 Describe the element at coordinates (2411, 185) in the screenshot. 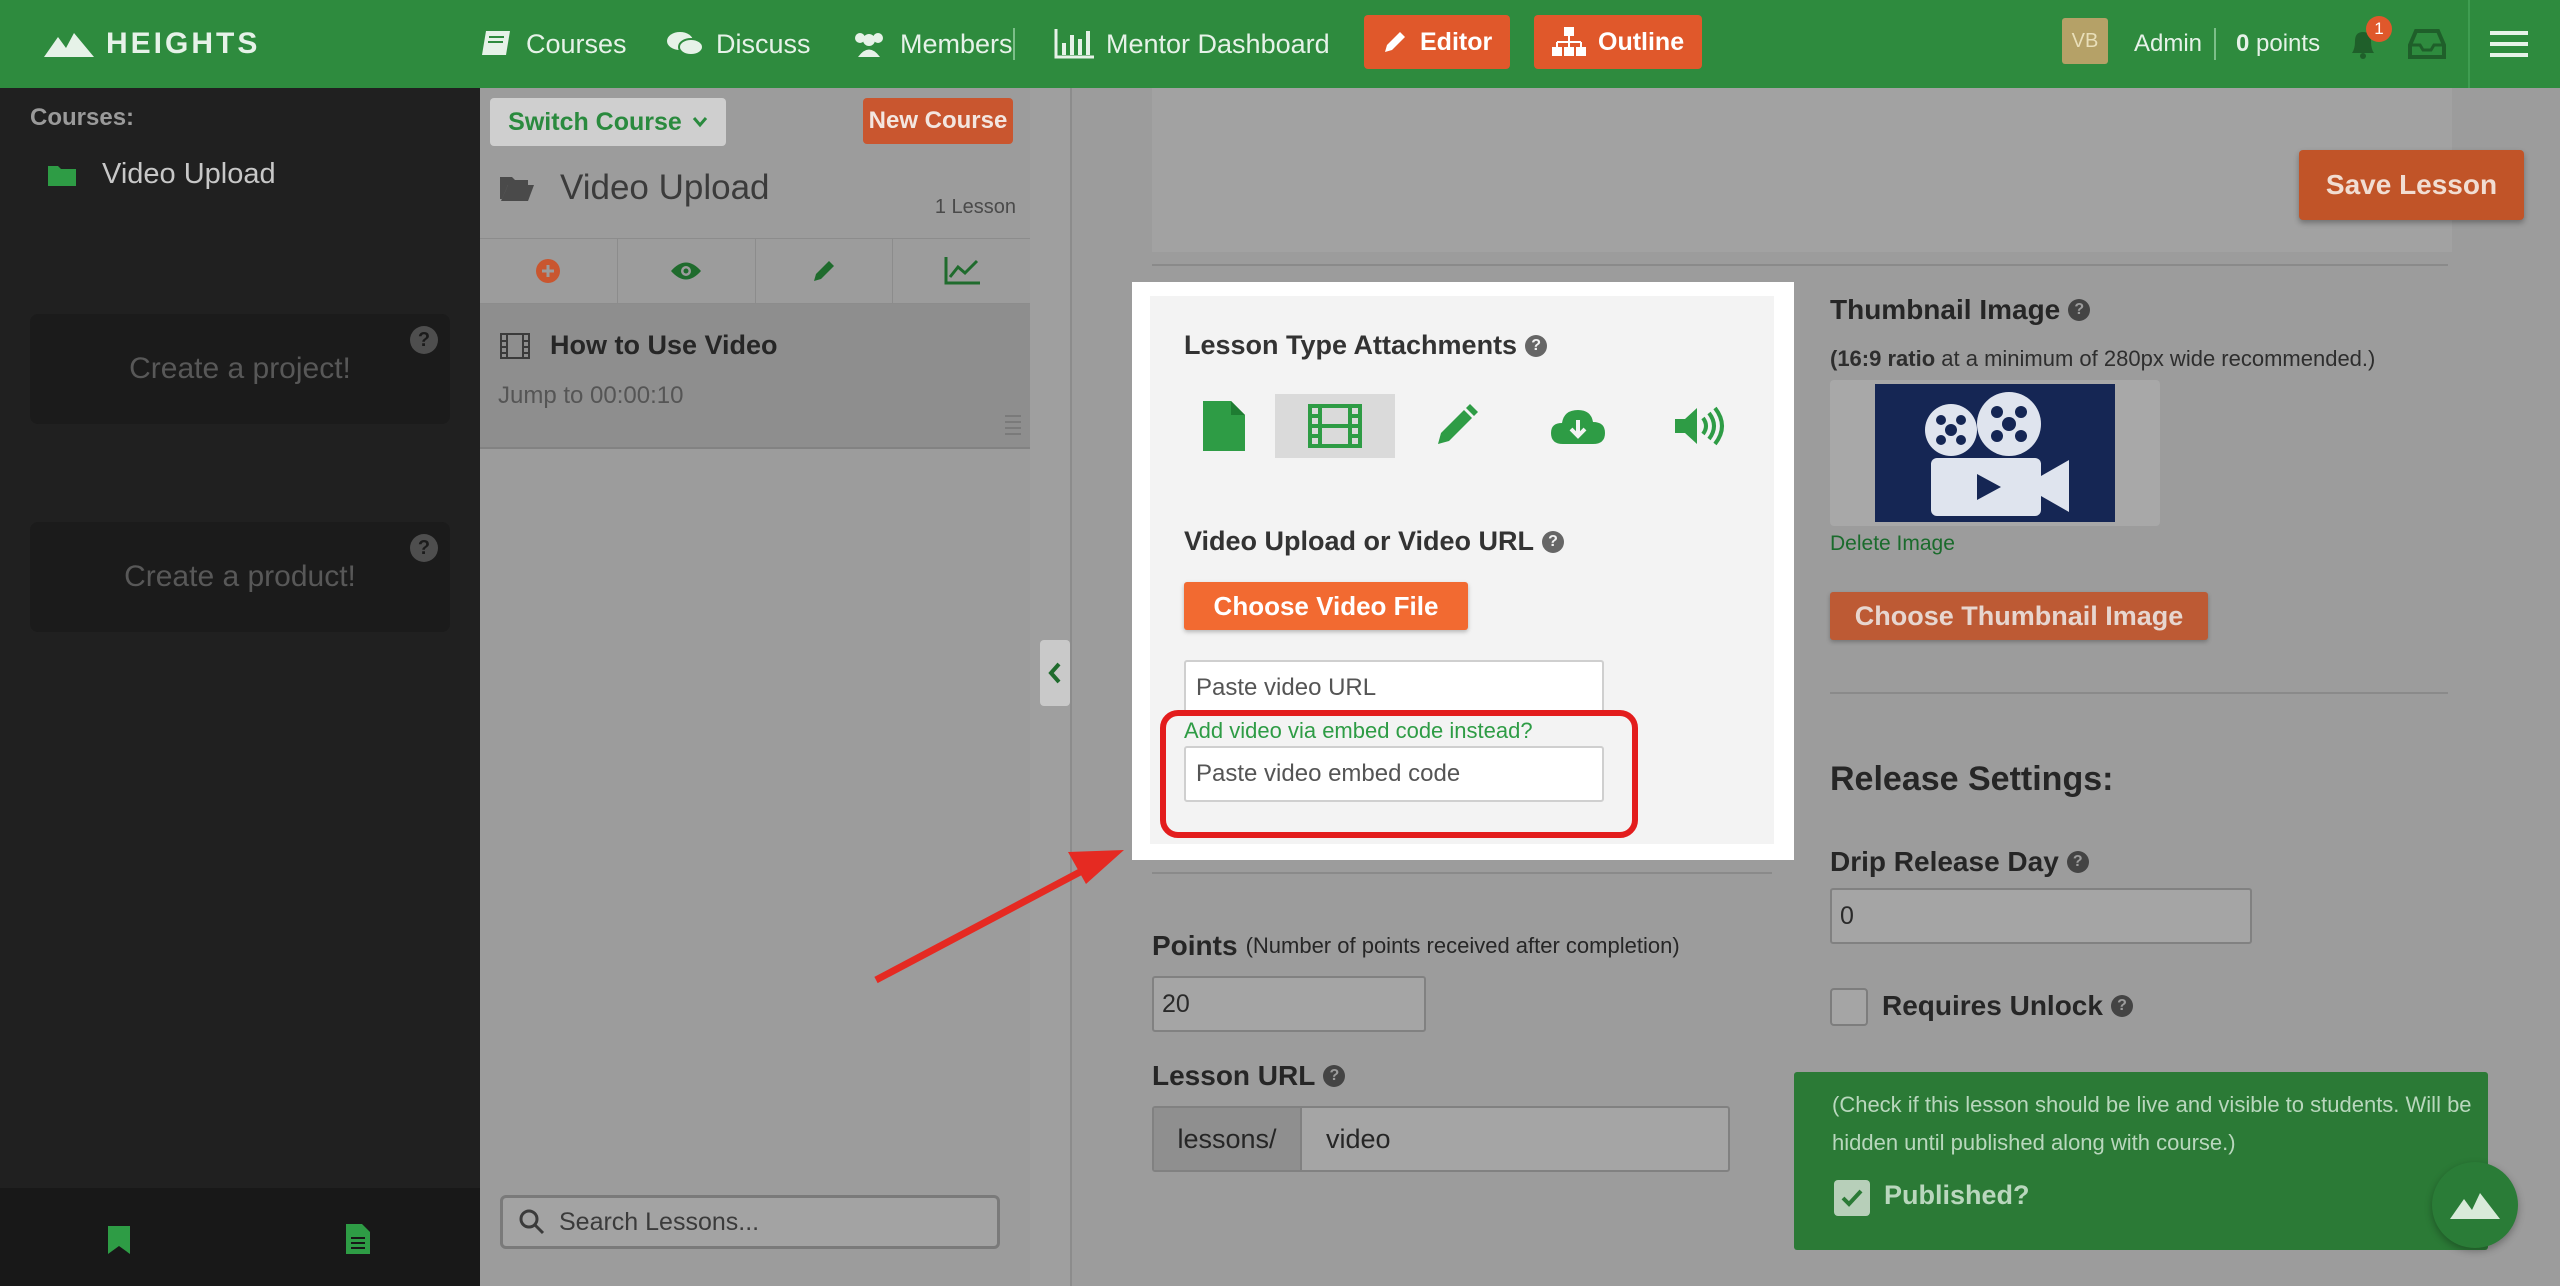

I see `save-lesson-button: Save Lesson` at that location.